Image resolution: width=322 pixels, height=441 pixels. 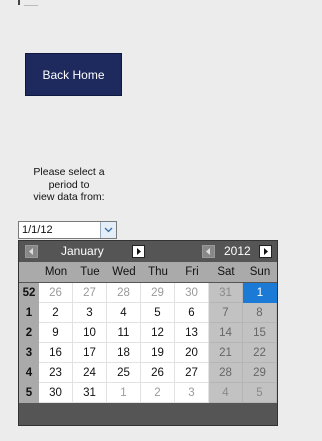 I want to click on top-edge-mark, so click(x=19, y=2).